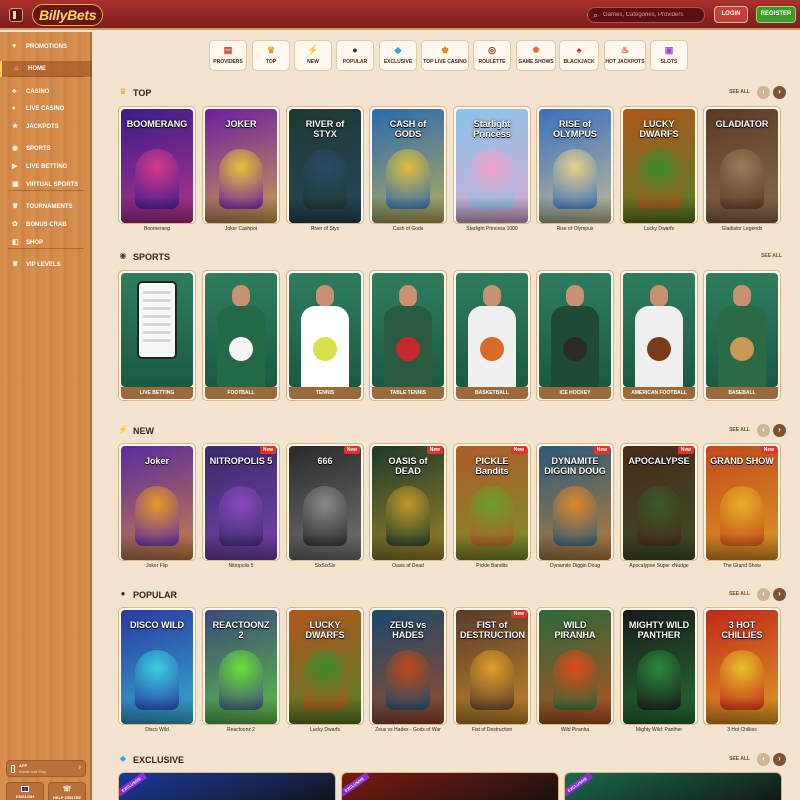 This screenshot has width=800, height=800. Describe the element at coordinates (46, 265) in the screenshot. I see `sidebar-item-vip-levels: ♕ VIP LEVELS` at that location.